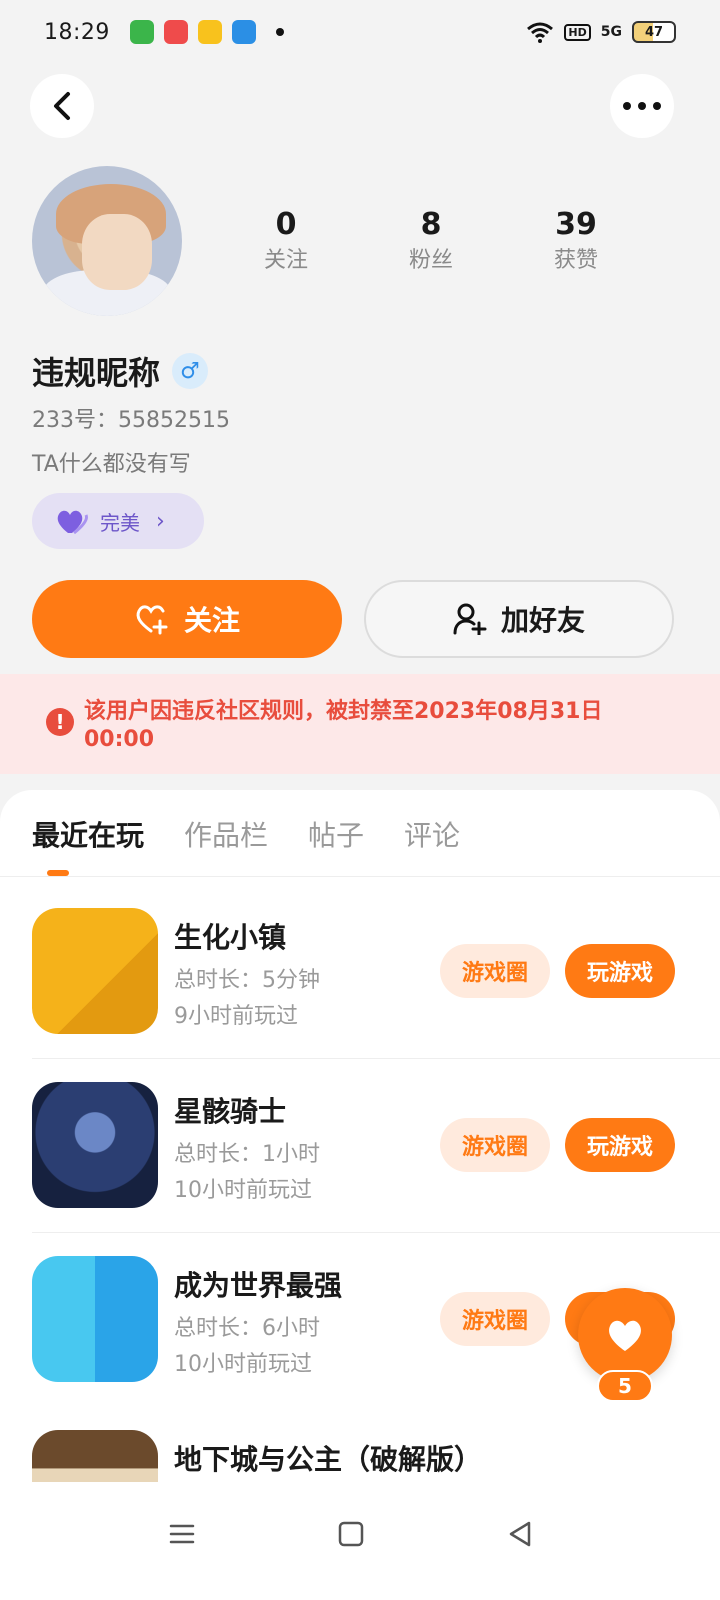  I want to click on tab-comments: 评论, so click(432, 834).